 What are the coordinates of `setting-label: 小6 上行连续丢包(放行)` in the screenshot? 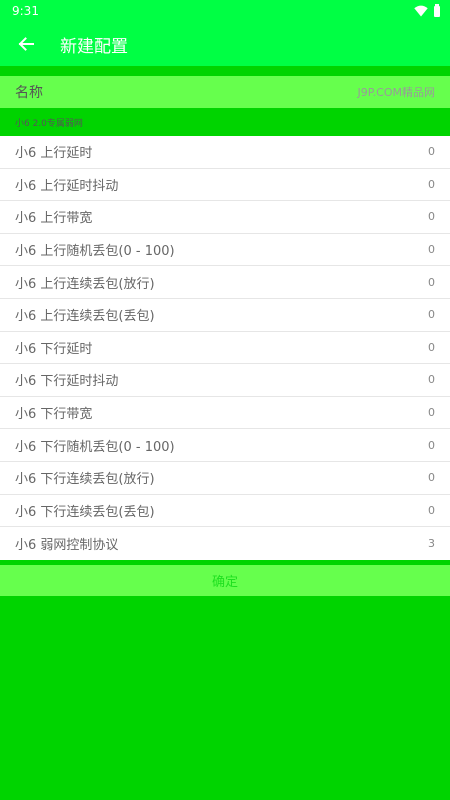 It's located at (85, 284).